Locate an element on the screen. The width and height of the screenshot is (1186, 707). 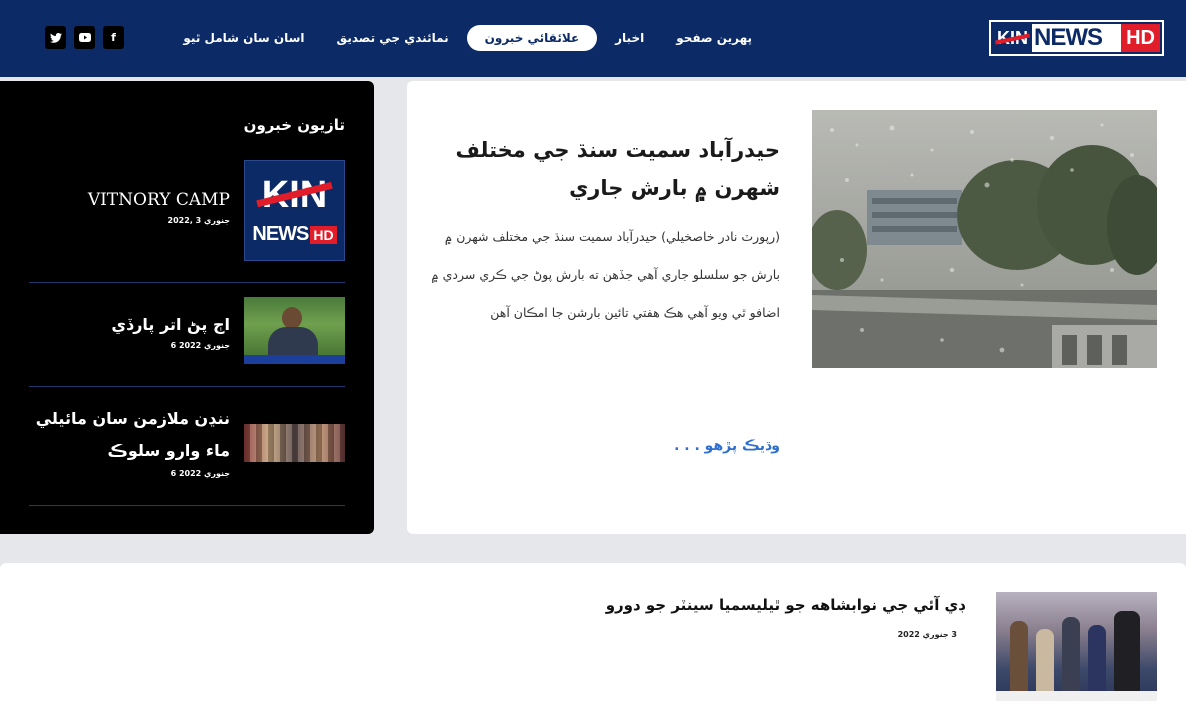
sidebar-news-item: اڄ پڻ اتر پارڏي جنوري 2022 6 is located at coordinates (187, 335).